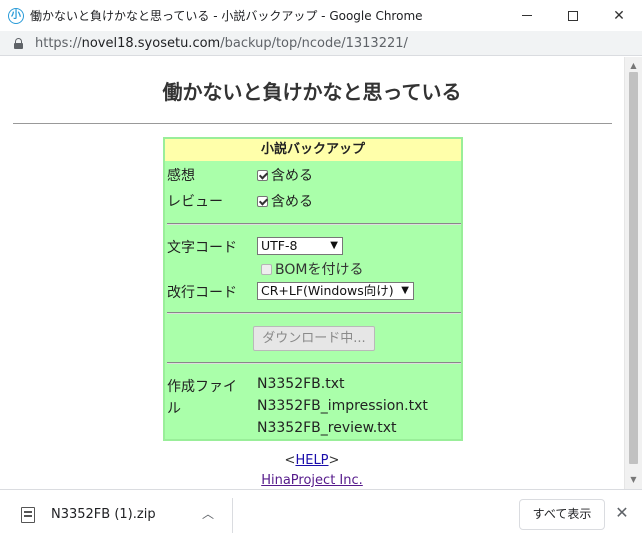 This screenshot has width=642, height=540. I want to click on help-line: <HELP>, so click(312, 460).